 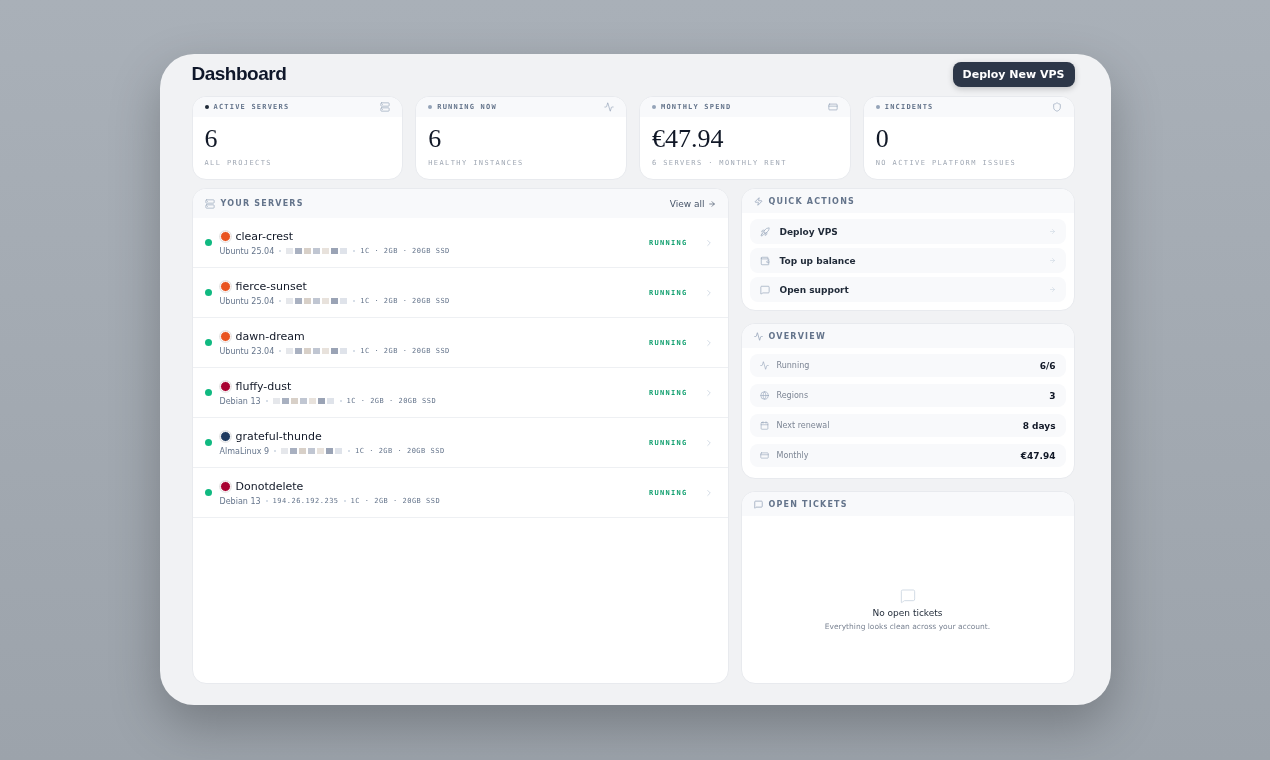 What do you see at coordinates (811, 201) in the screenshot?
I see `panel-title: QUICK ACTIONS` at bounding box center [811, 201].